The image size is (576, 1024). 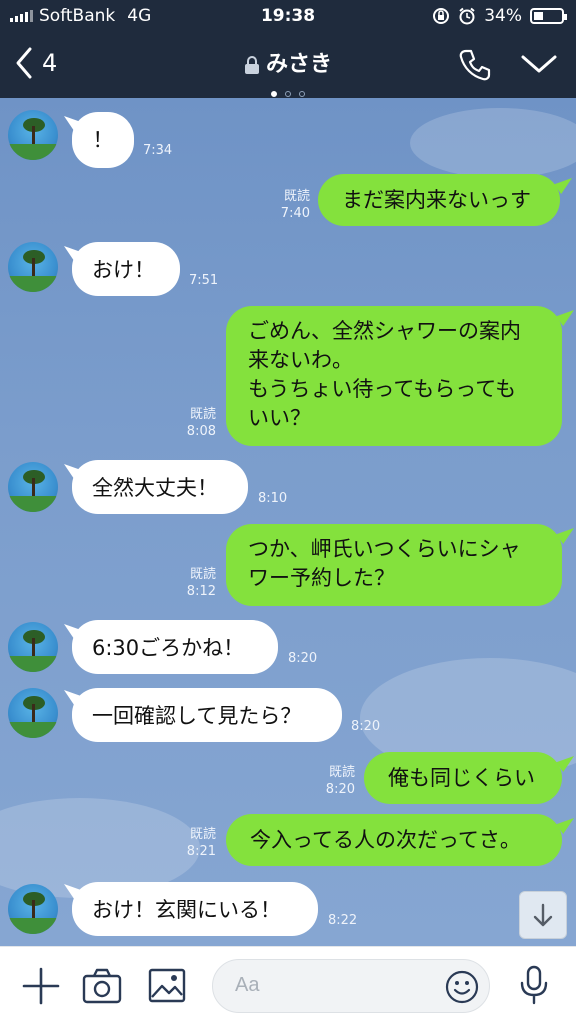 I want to click on message-text: もうちょい待ってもらっても, so click(x=382, y=389).